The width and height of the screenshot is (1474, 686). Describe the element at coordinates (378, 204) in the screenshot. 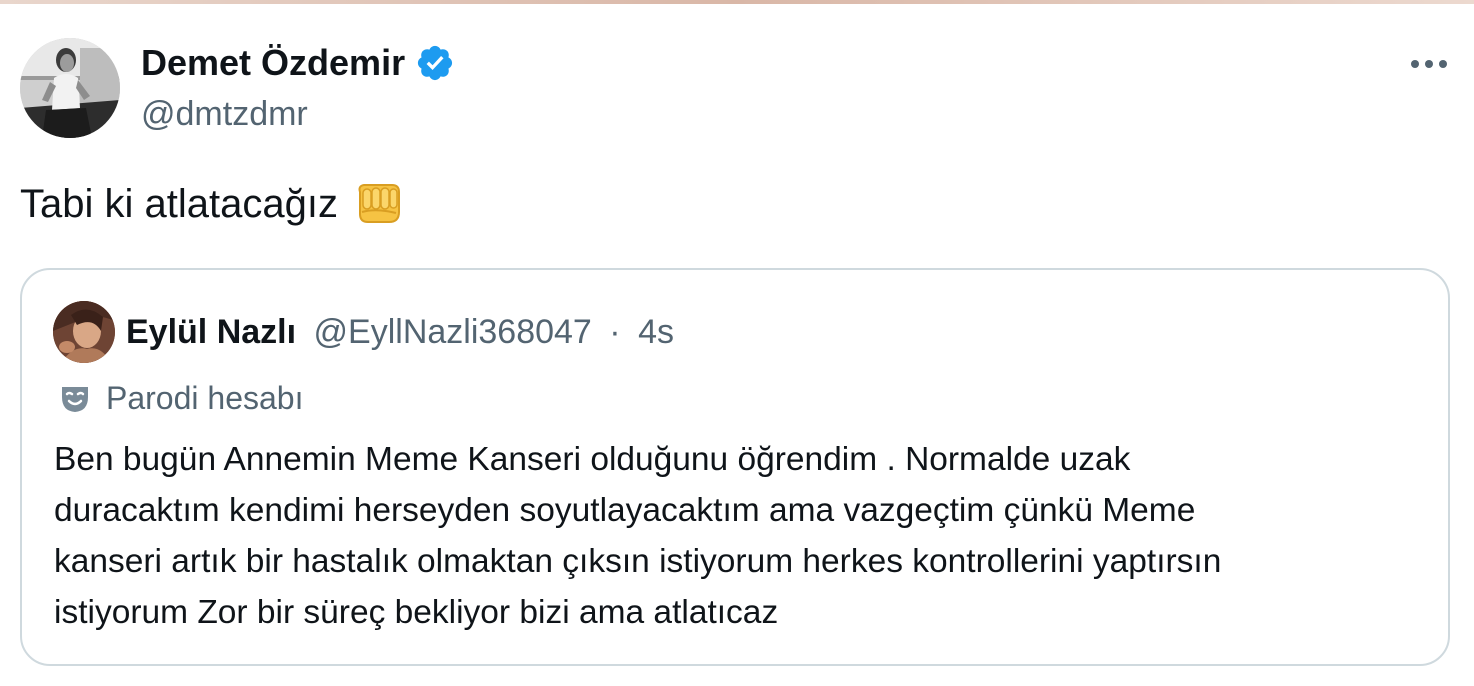

I see `oncoming-fist-emoji-icon` at that location.